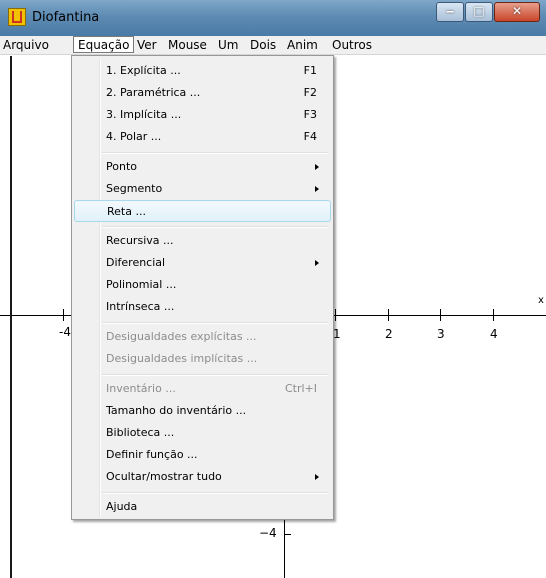 The height and width of the screenshot is (578, 546). Describe the element at coordinates (11, 317) in the screenshot. I see `left-border` at that location.